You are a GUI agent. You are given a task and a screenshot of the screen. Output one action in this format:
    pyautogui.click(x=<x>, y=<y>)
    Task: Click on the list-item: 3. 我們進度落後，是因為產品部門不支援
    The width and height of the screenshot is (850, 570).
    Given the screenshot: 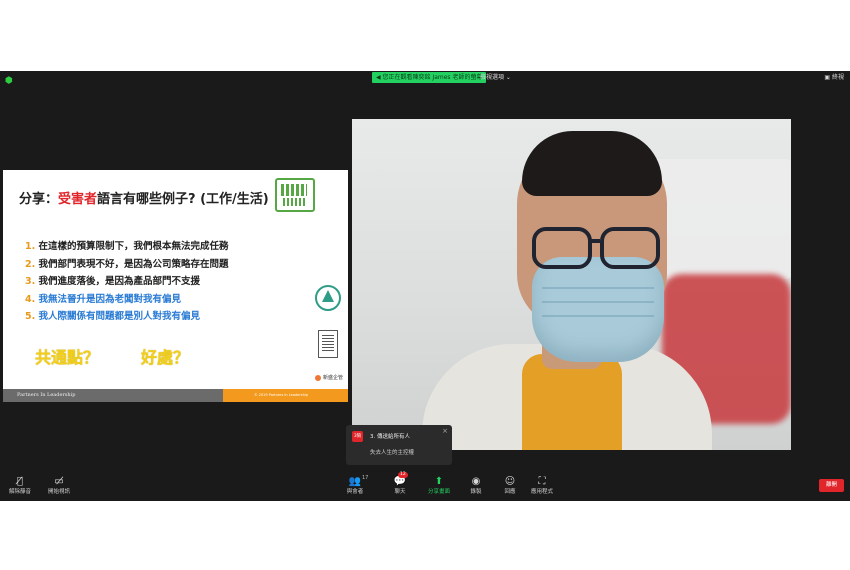 What is the action you would take?
    pyautogui.click(x=113, y=282)
    